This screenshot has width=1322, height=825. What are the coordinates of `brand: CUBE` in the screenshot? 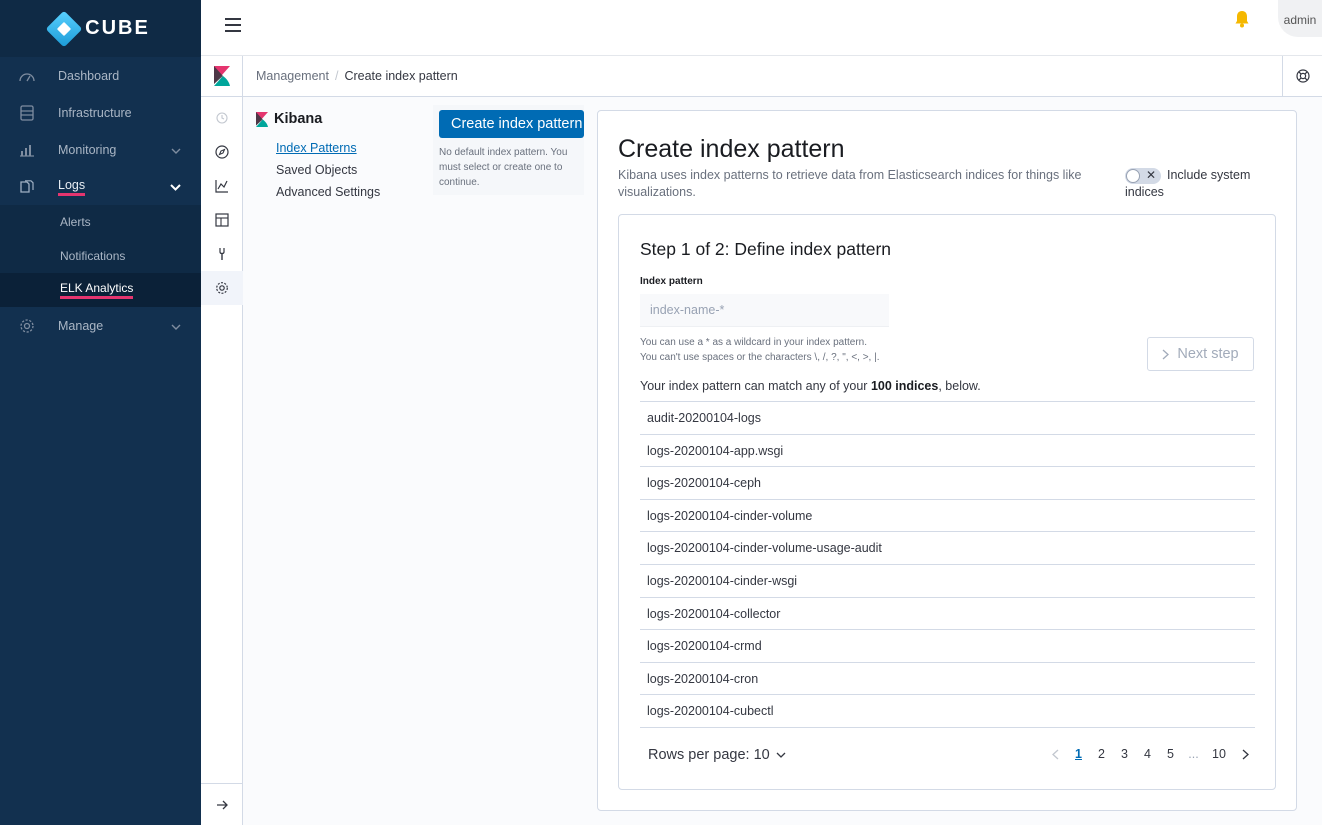 It's located at (100, 28).